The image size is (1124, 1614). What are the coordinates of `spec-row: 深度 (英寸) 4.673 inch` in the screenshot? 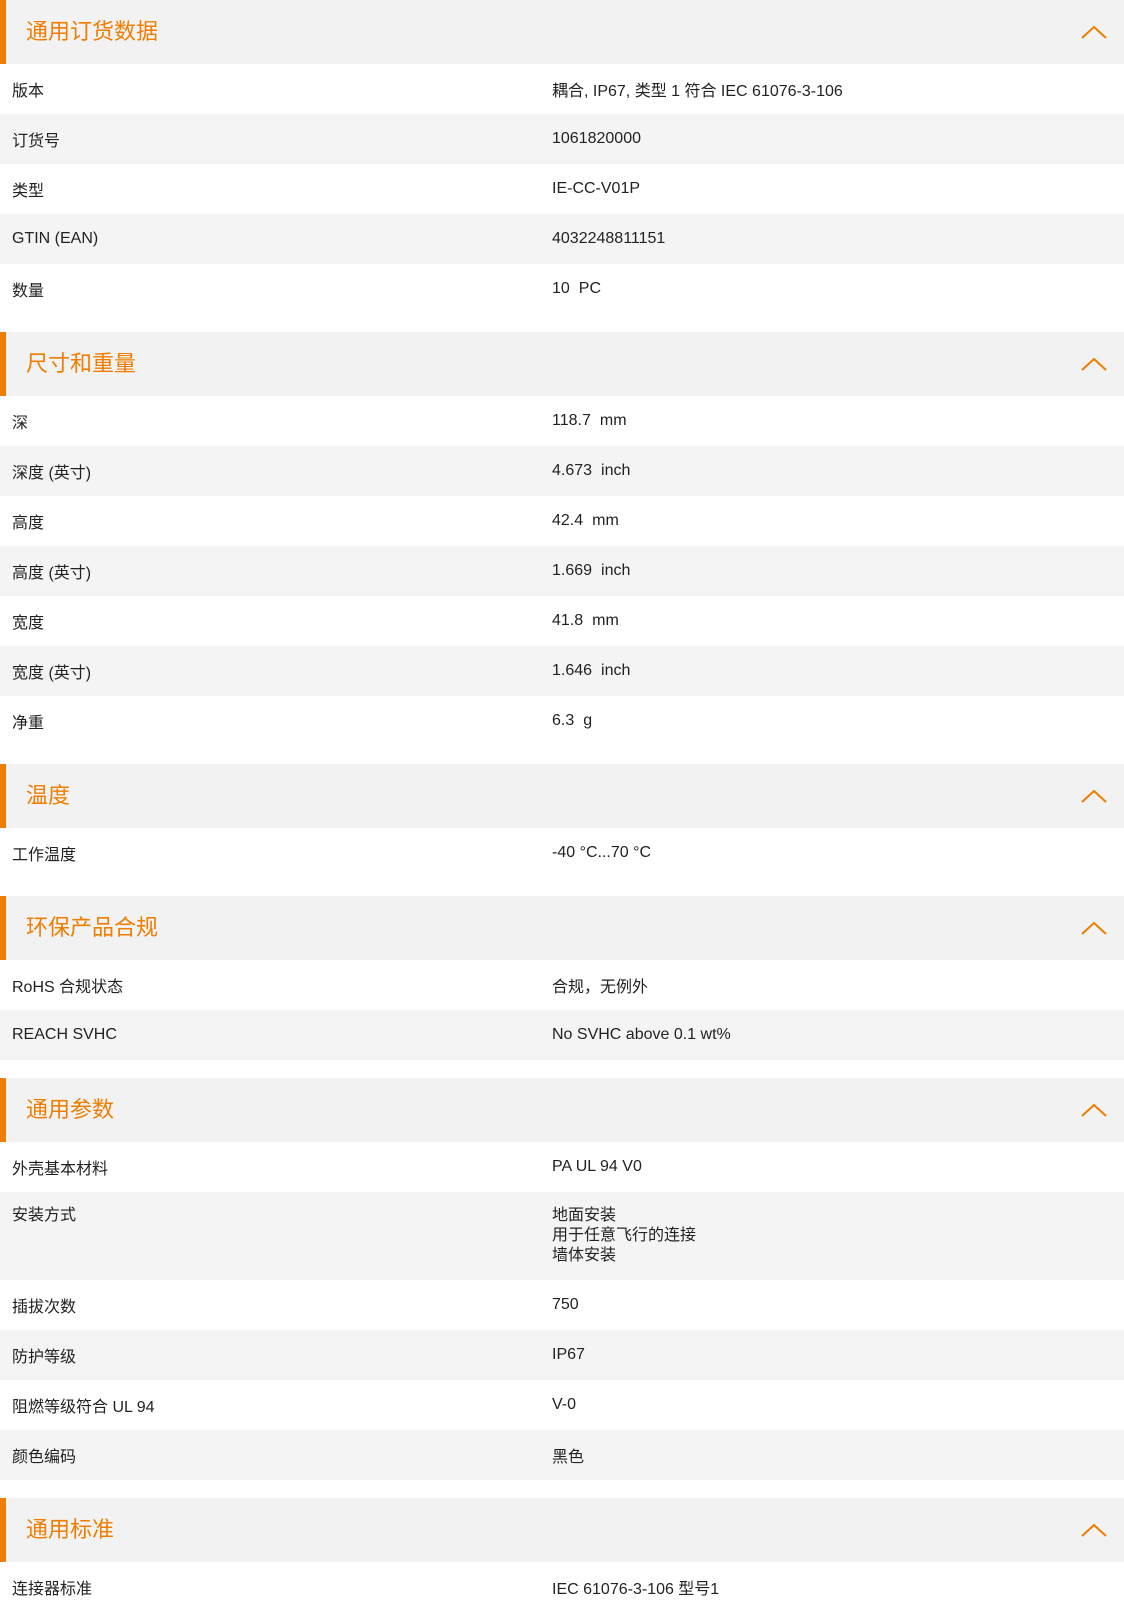 It's located at (562, 471).